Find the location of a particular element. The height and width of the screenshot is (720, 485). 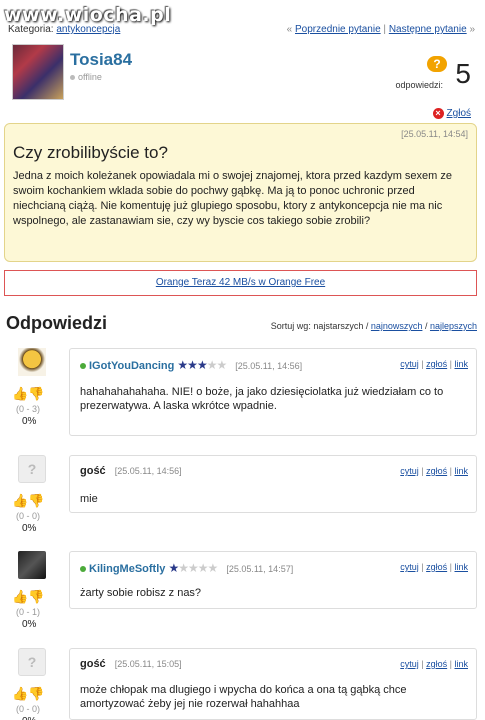

answer-author: KilingMeSoftly is located at coordinates (127, 569).